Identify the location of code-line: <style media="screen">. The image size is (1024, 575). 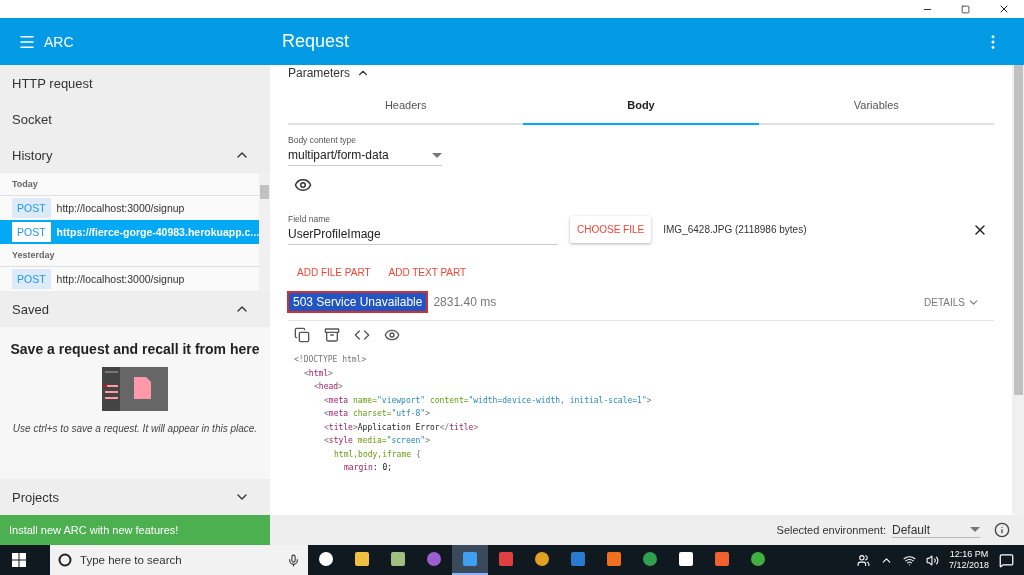
(377, 441).